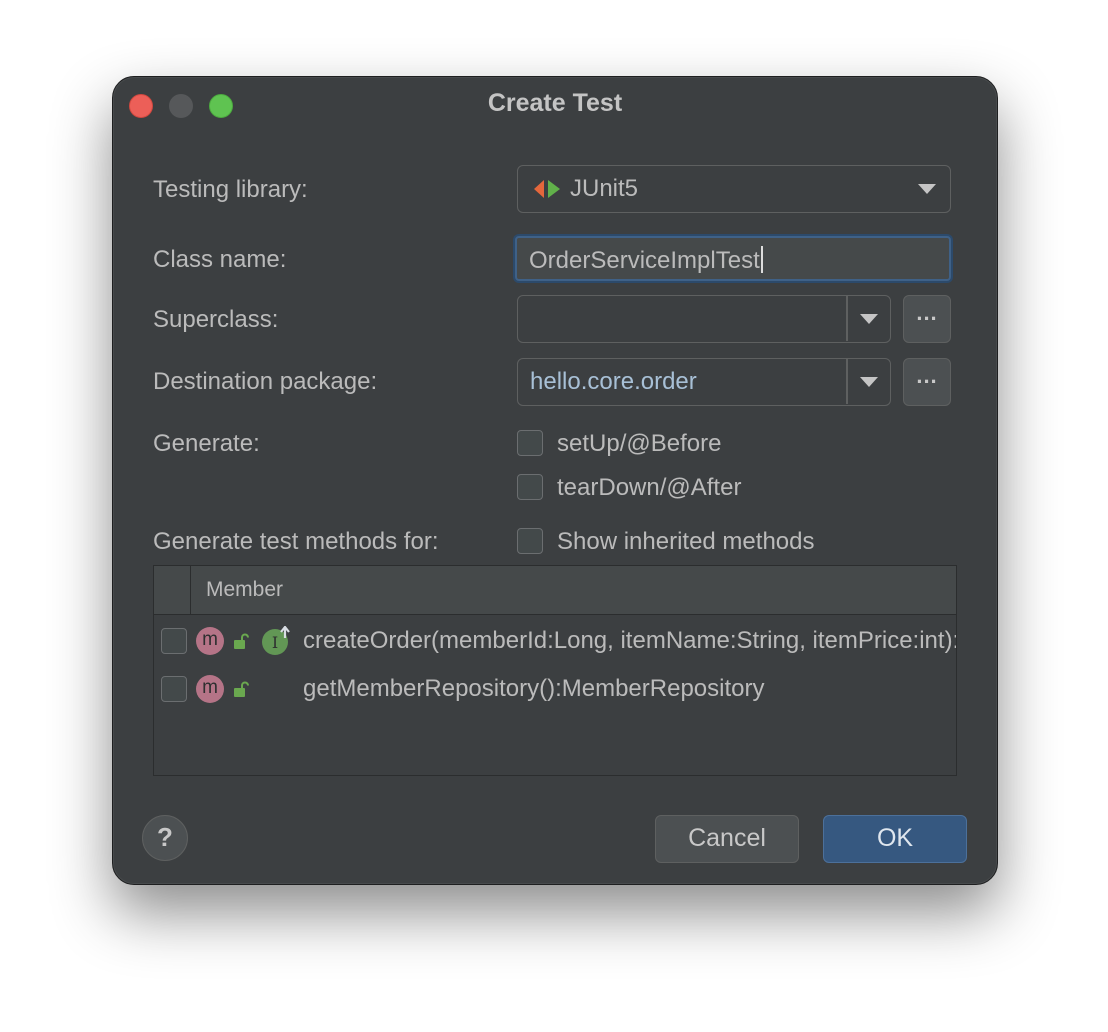  I want to click on ok-button: OK, so click(895, 839).